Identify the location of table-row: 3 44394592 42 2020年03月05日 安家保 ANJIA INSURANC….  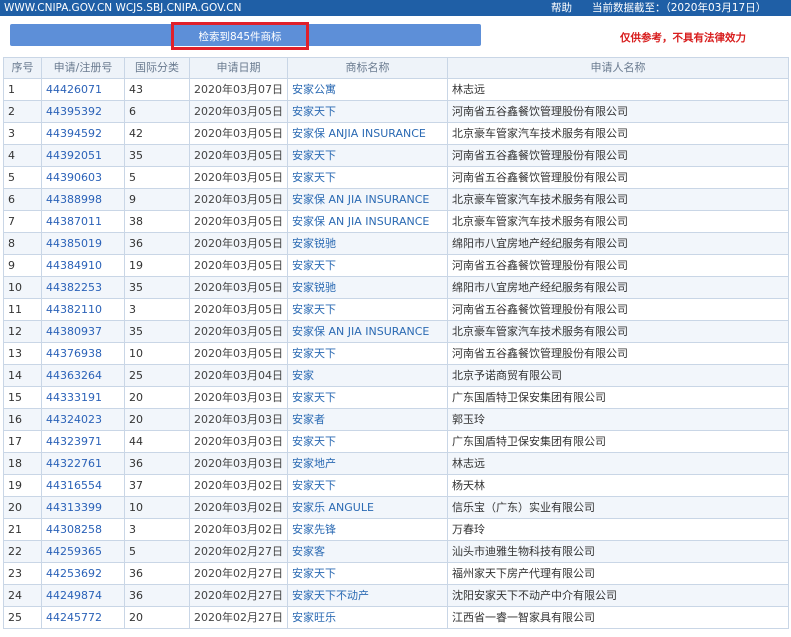
(396, 133).